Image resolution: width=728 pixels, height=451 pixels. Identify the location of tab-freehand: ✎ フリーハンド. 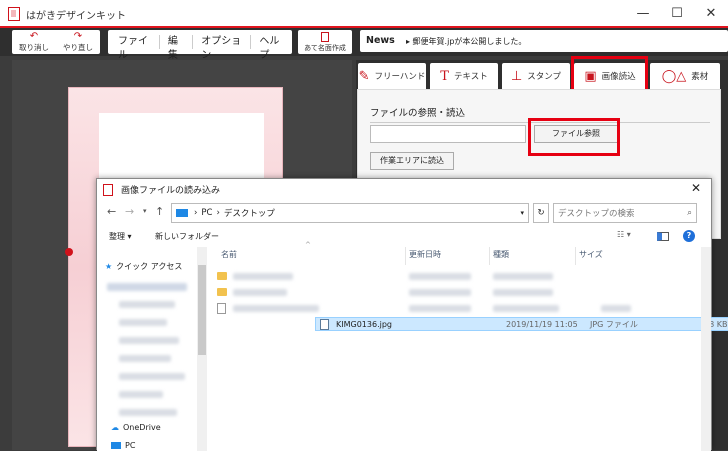
(392, 76).